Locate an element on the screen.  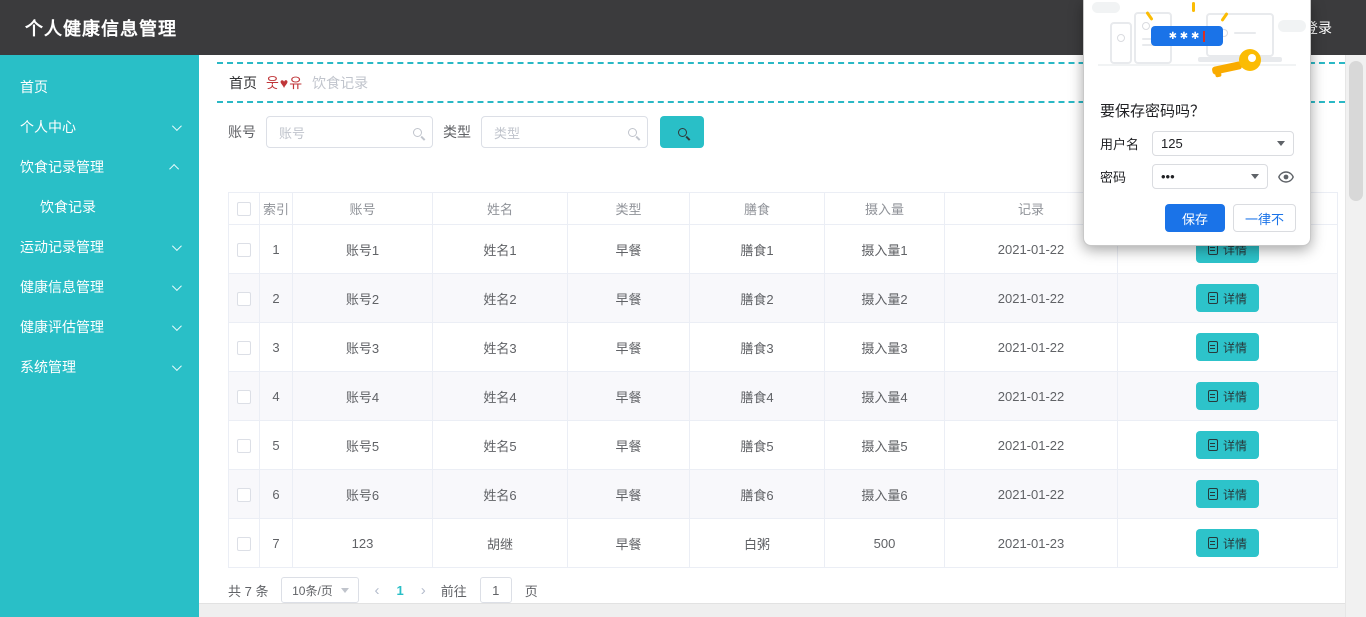
goto-page-input: 1 is located at coordinates (495, 590).